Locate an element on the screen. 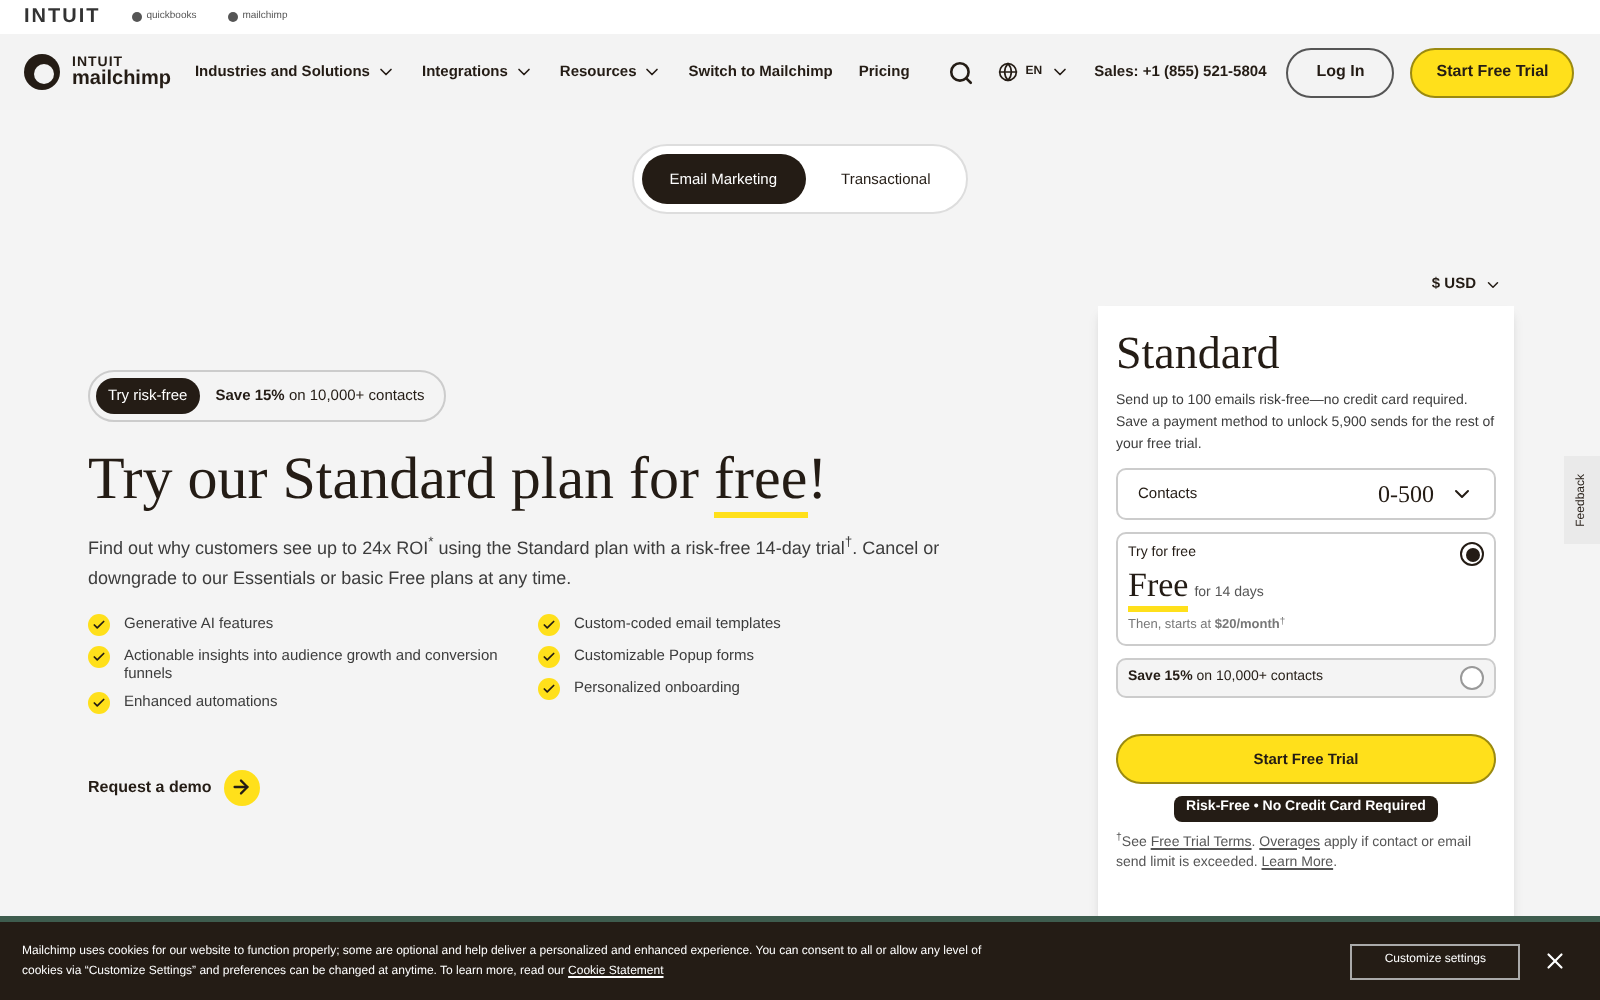 The width and height of the screenshot is (1600, 1000). hero-description: Find out why customers see up to 24x ROI$^{*}$ using the Standard plan with a risk-free 14-day trial$^{†}$. Cancel or downgrade to our Essentials or basic Free plans at any time. is located at coordinates (515, 563).